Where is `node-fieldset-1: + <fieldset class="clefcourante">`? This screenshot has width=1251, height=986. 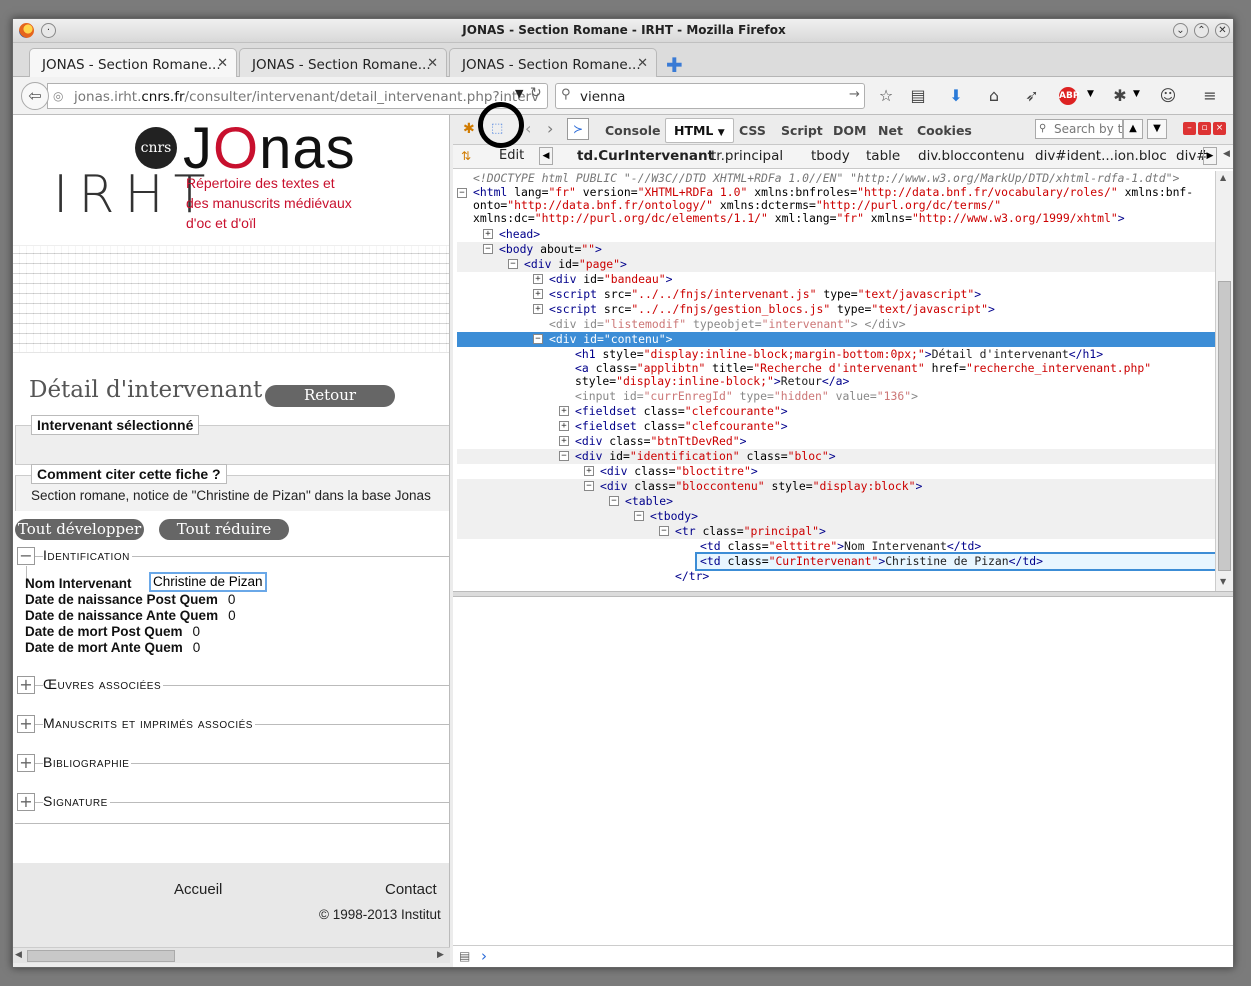 node-fieldset-1: + <fieldset class="clefcourante"> is located at coordinates (837, 411).